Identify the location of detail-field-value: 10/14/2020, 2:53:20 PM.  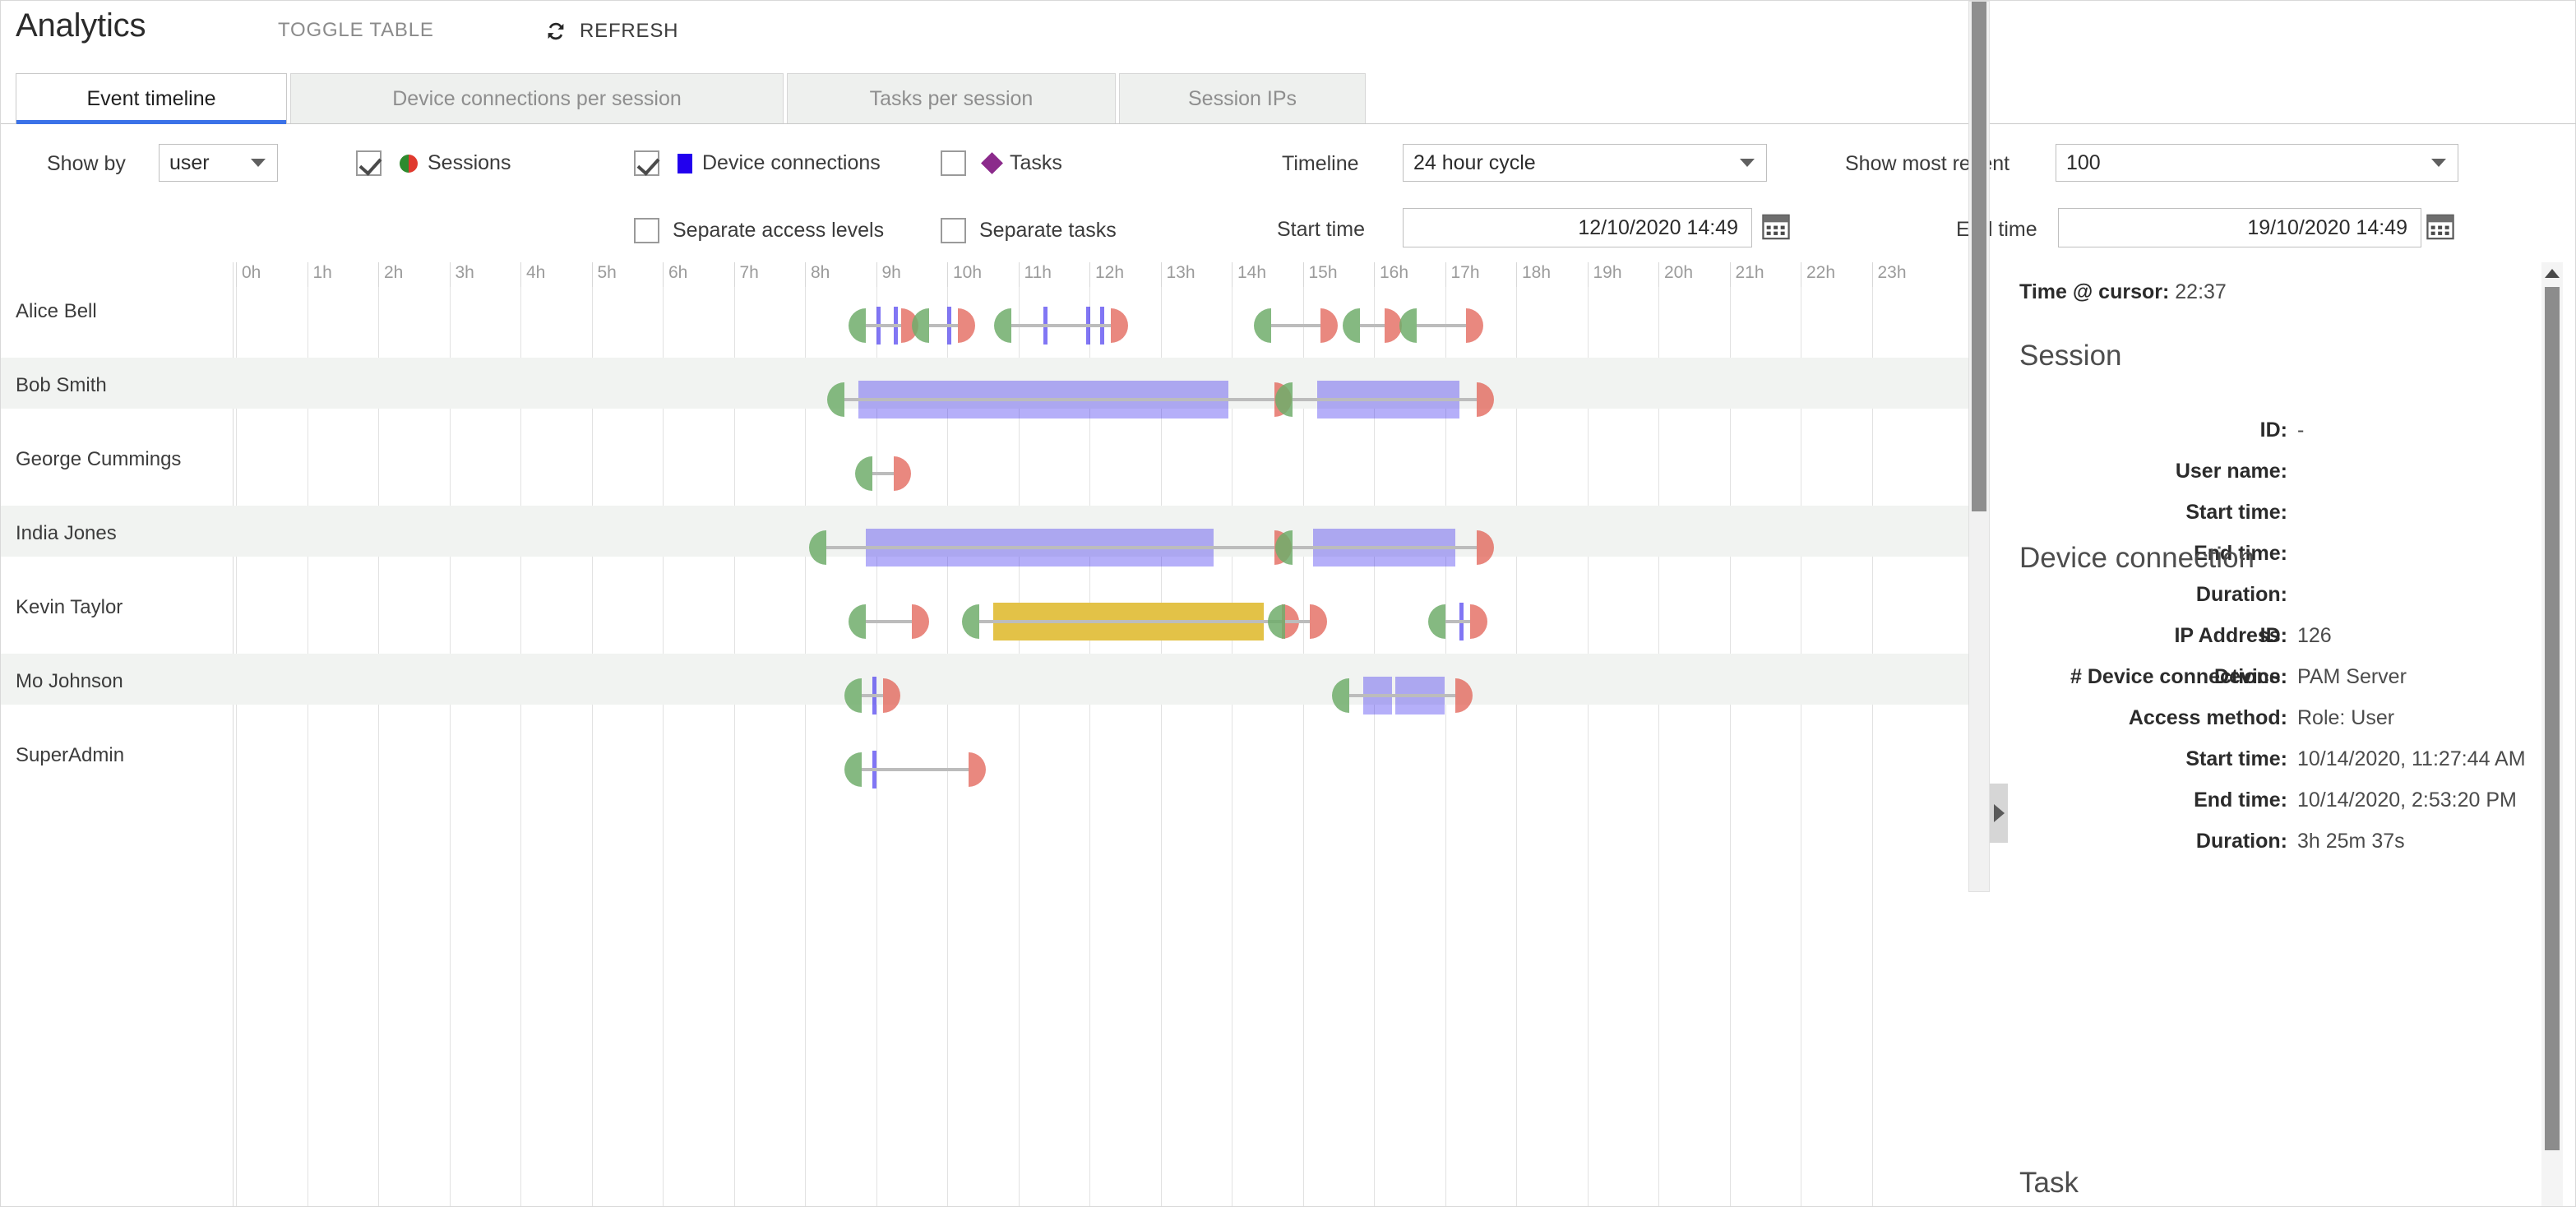
(2407, 800).